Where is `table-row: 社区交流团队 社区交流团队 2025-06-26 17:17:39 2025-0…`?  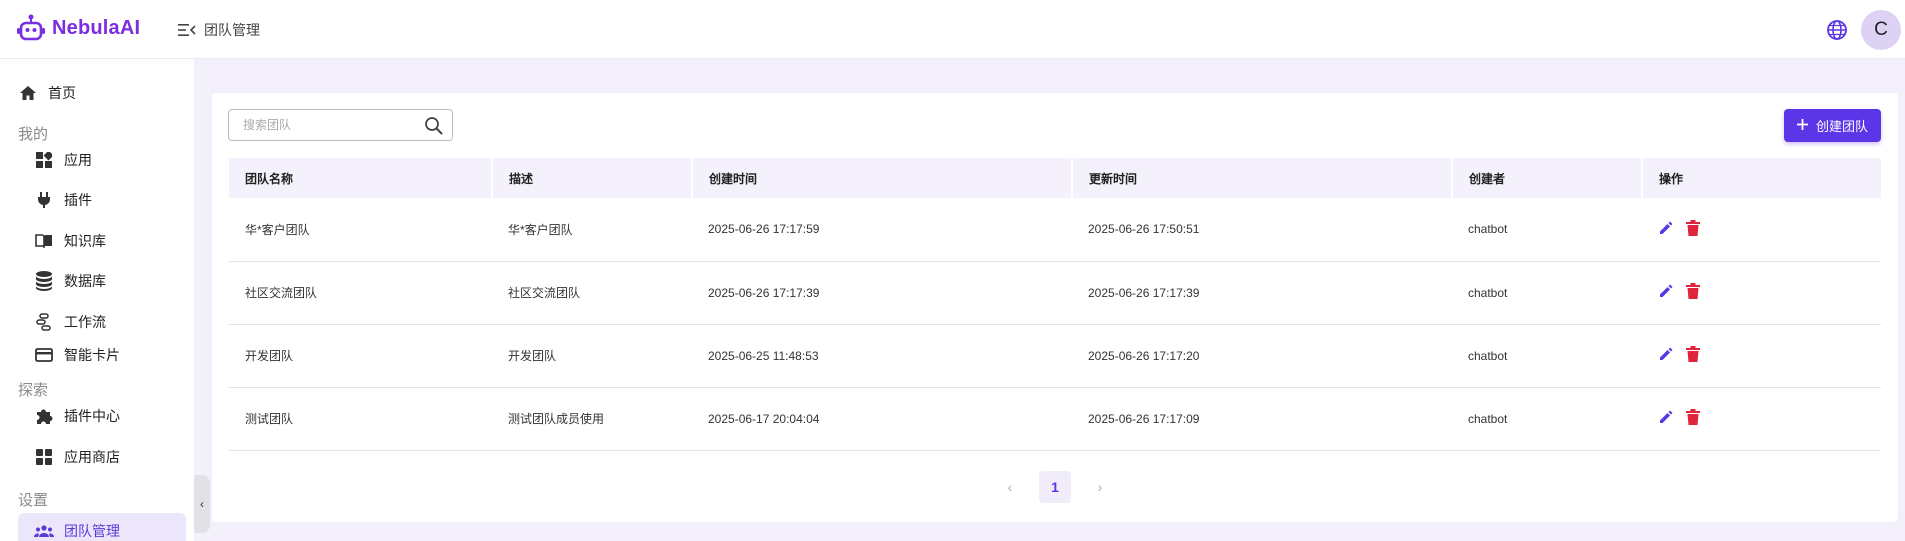 table-row: 社区交流团队 社区交流团队 2025-06-26 17:17:39 2025-0… is located at coordinates (1055, 293).